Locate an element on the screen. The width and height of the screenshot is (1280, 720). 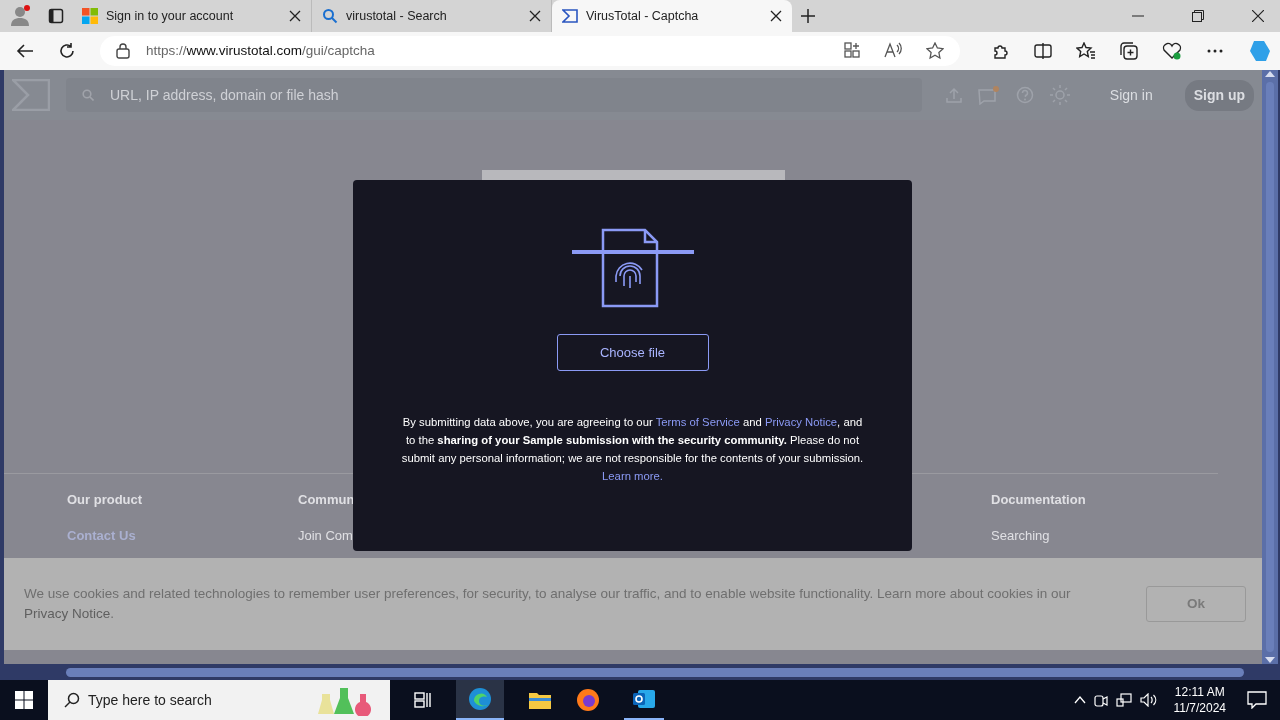
chevron-up-icon is located at coordinates (1079, 700).